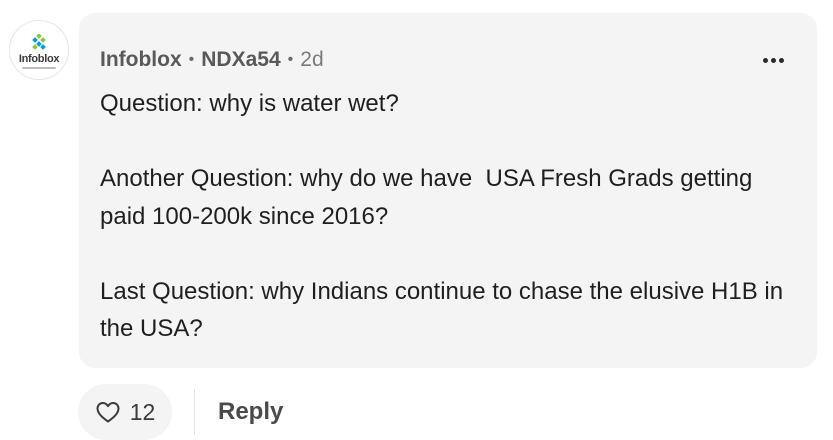 The width and height of the screenshot is (833, 440). What do you see at coordinates (141, 60) in the screenshot?
I see `company-name: Infoblox` at bounding box center [141, 60].